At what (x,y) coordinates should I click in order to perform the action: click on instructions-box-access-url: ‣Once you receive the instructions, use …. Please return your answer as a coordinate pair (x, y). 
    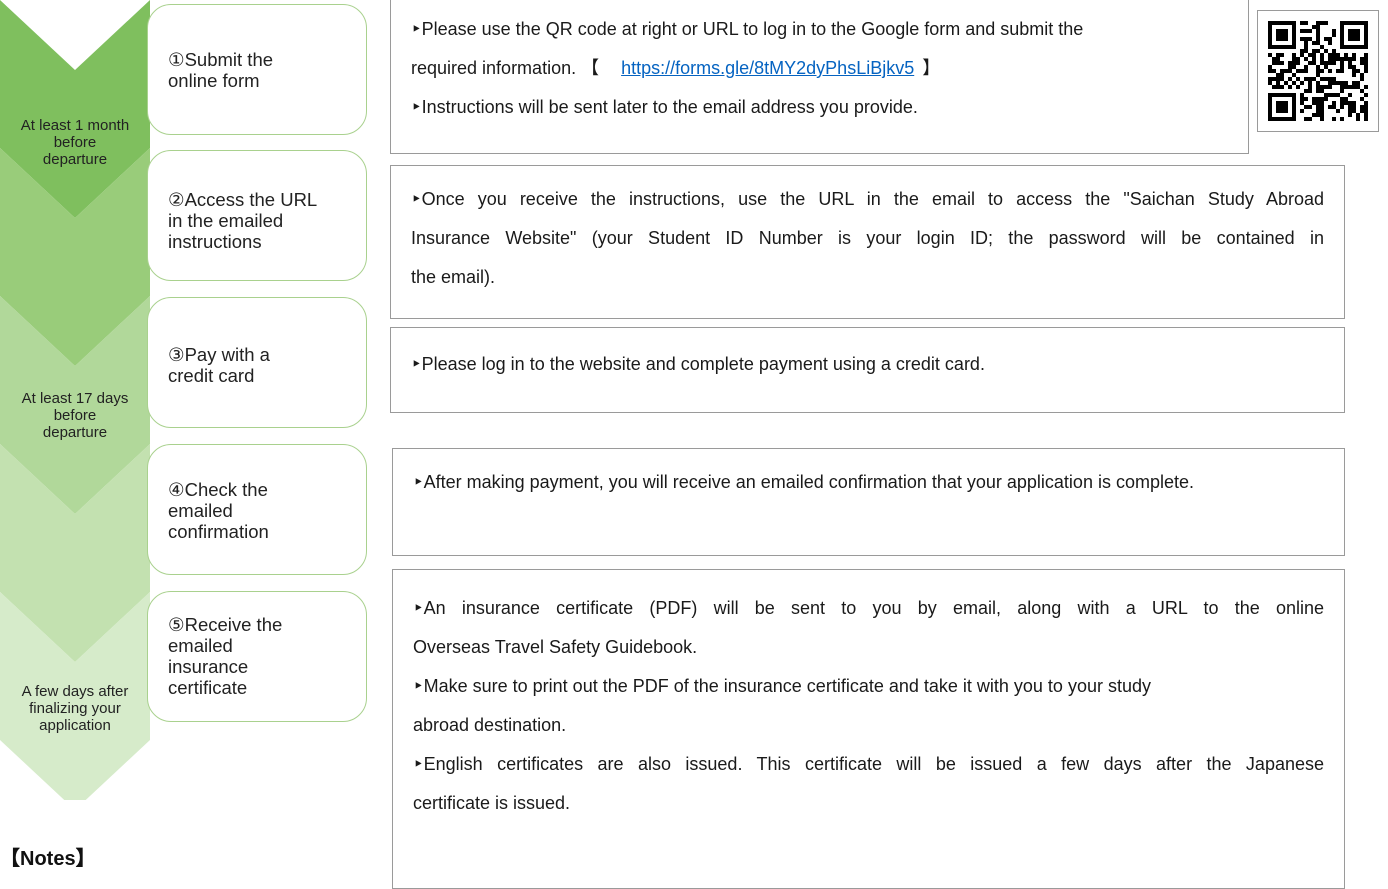
    Looking at the image, I should click on (867, 242).